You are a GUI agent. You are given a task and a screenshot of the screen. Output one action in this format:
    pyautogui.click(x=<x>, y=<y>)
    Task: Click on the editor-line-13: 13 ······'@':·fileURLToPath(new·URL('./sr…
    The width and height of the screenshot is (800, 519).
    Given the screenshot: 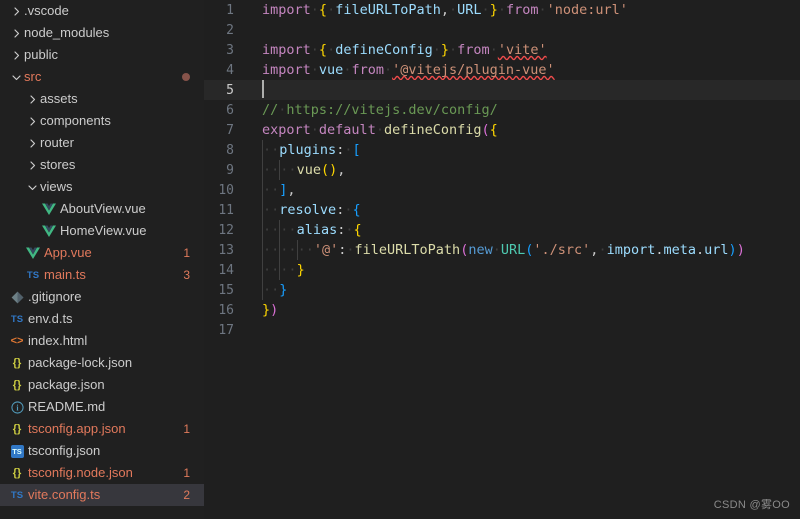 What is the action you would take?
    pyautogui.click(x=502, y=250)
    